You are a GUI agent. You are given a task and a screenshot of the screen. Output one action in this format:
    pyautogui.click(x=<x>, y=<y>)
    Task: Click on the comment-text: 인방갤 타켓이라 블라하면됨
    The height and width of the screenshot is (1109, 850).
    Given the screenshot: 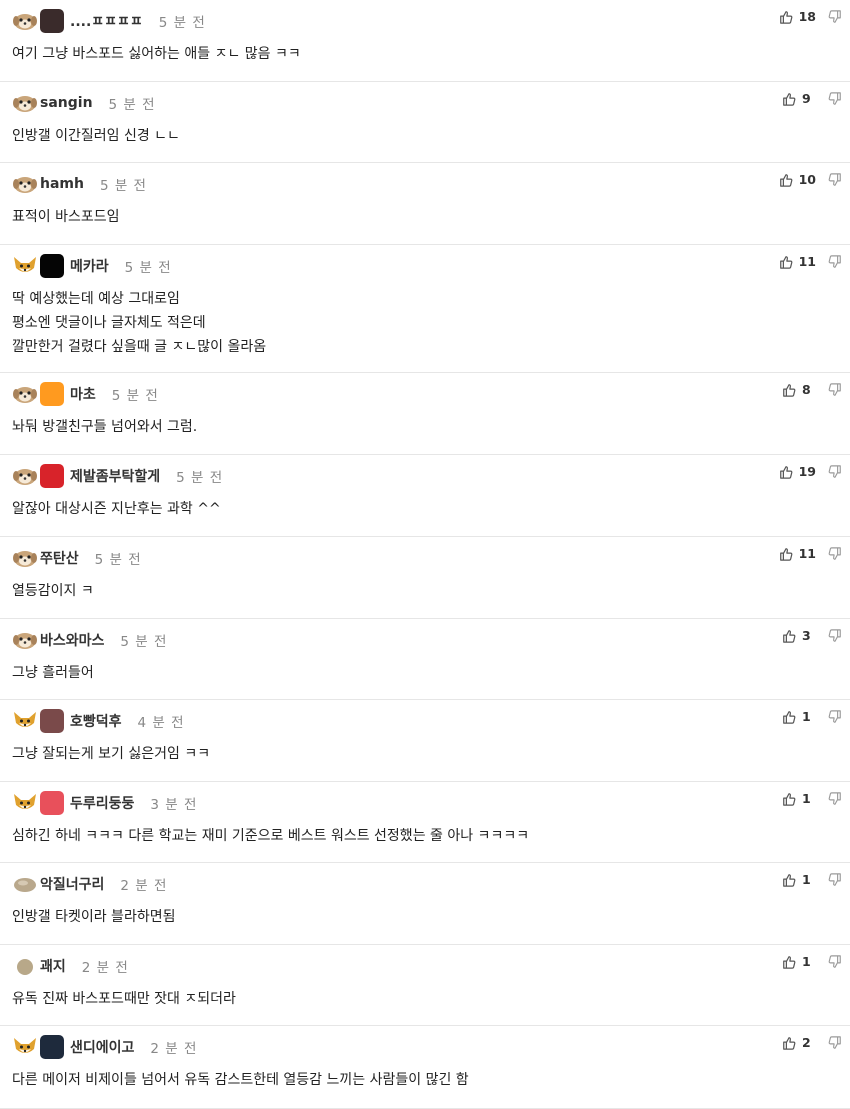 What is the action you would take?
    pyautogui.click(x=93, y=917)
    